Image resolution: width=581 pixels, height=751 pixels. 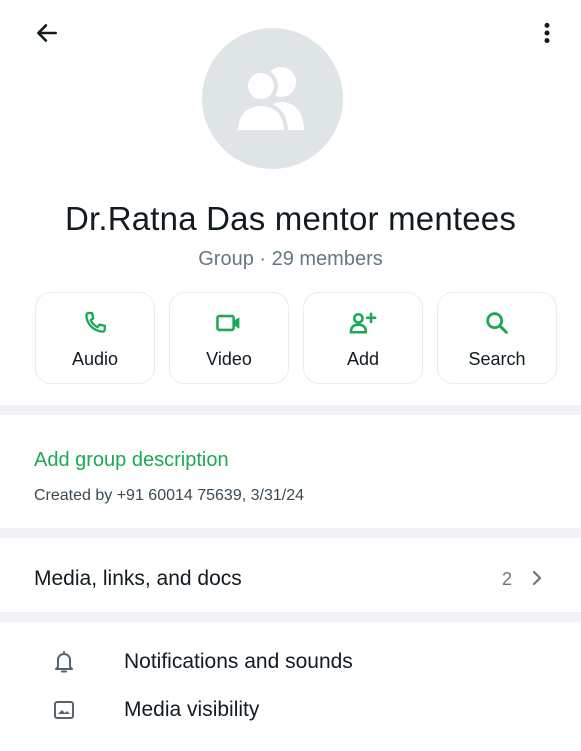 I want to click on image-icon, so click(x=64, y=710).